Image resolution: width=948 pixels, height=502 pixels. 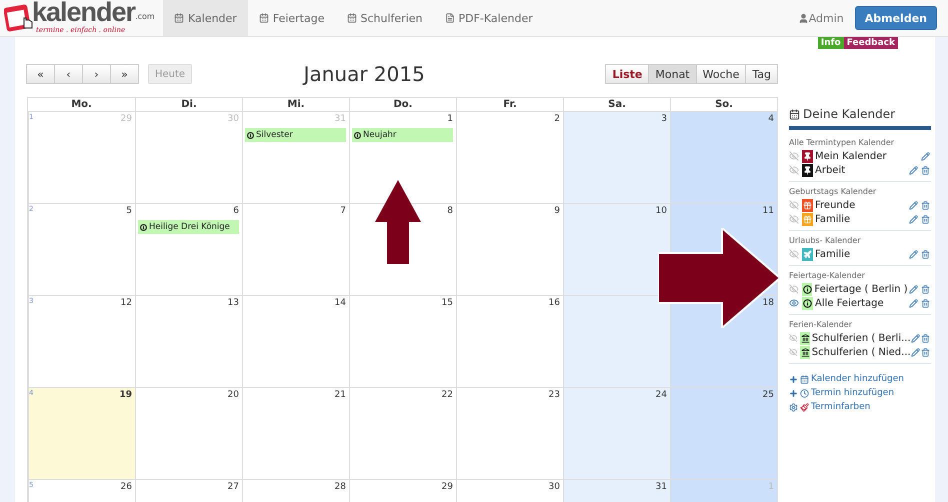 I want to click on nav-tab: Kalender, so click(x=205, y=18).